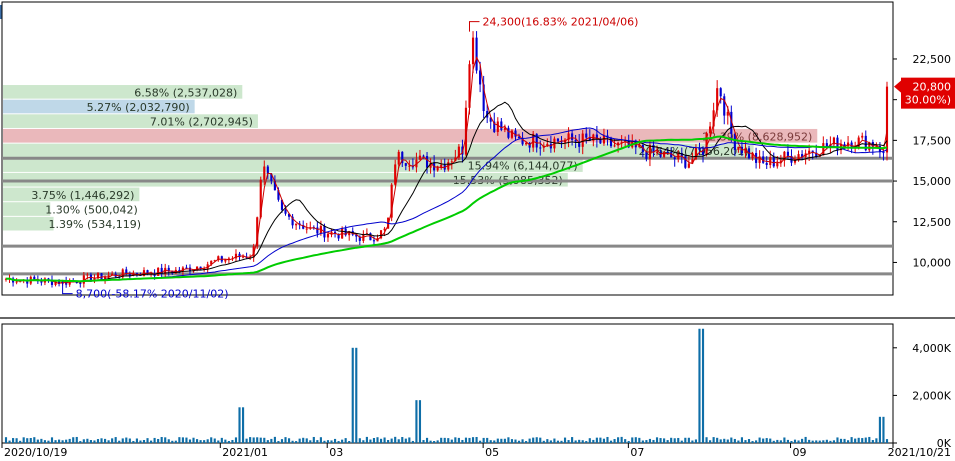 The width and height of the screenshot is (955, 461). Describe the element at coordinates (932, 59) in the screenshot. I see `price-tick-label: 22,500` at that location.